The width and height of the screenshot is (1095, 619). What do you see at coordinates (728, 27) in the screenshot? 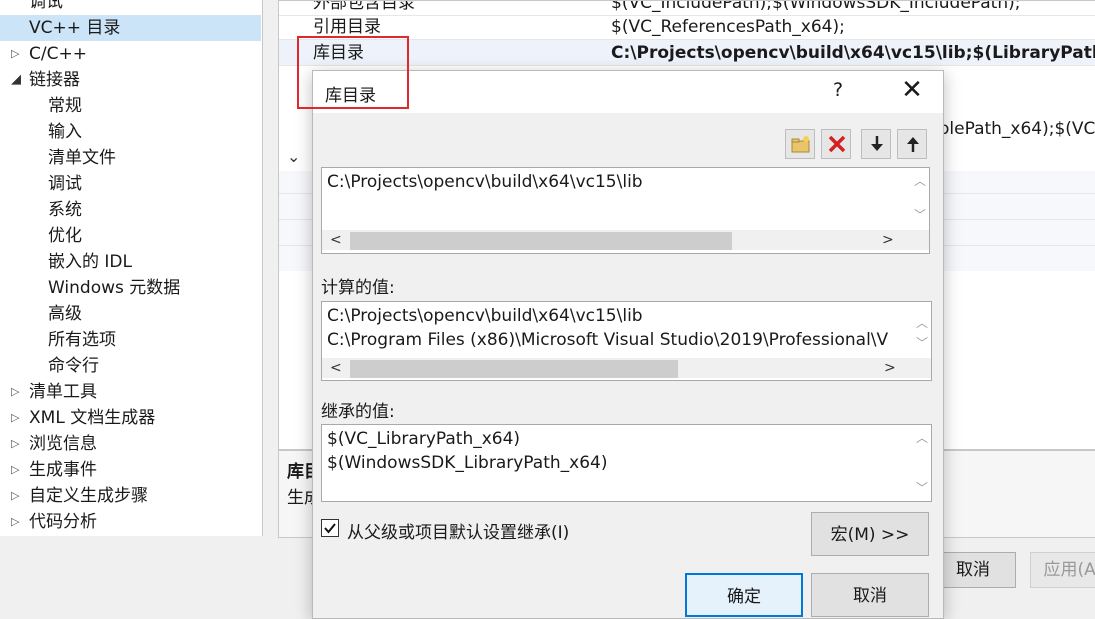
I see `property-value: $(VC_ReferencesPath_x64);` at bounding box center [728, 27].